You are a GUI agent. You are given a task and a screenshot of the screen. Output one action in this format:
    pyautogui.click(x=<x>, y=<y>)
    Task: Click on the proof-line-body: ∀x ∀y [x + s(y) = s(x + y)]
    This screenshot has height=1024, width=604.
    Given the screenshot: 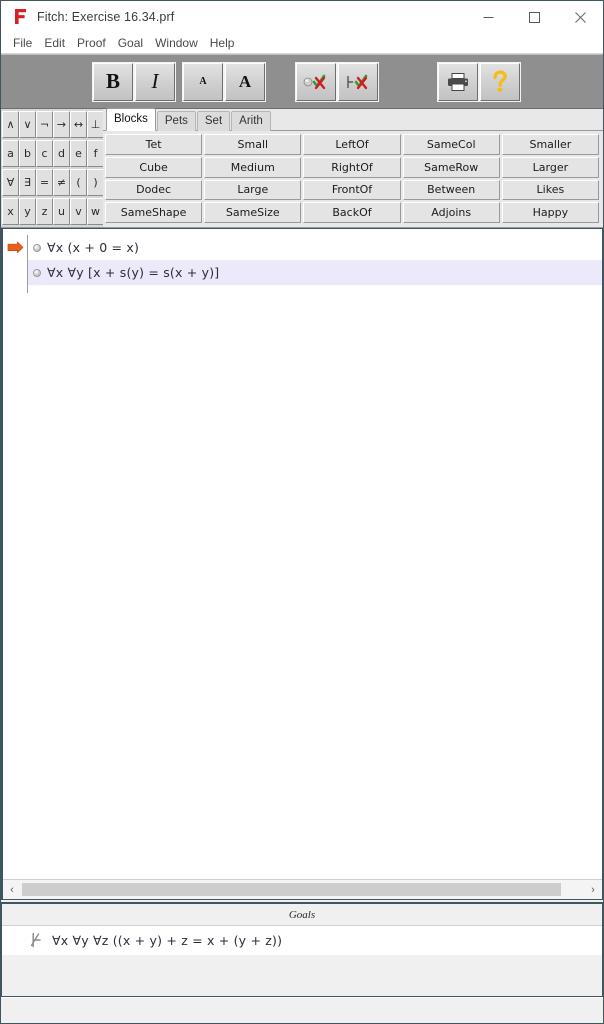 What is the action you would take?
    pyautogui.click(x=314, y=272)
    